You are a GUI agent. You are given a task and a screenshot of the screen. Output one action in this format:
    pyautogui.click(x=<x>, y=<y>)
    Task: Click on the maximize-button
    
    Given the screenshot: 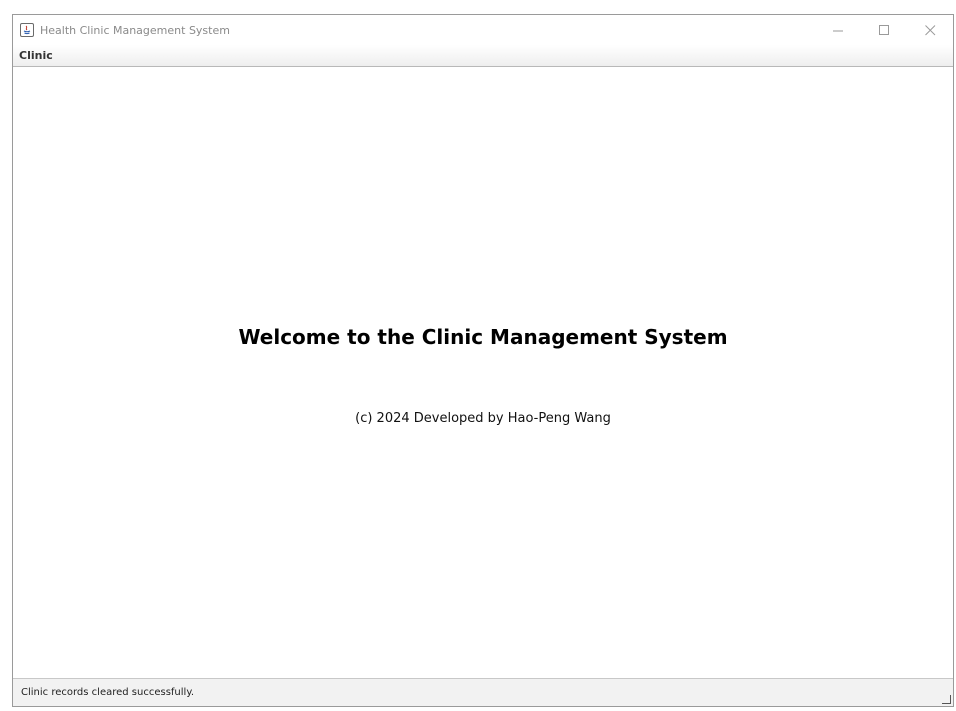 What is the action you would take?
    pyautogui.click(x=884, y=30)
    